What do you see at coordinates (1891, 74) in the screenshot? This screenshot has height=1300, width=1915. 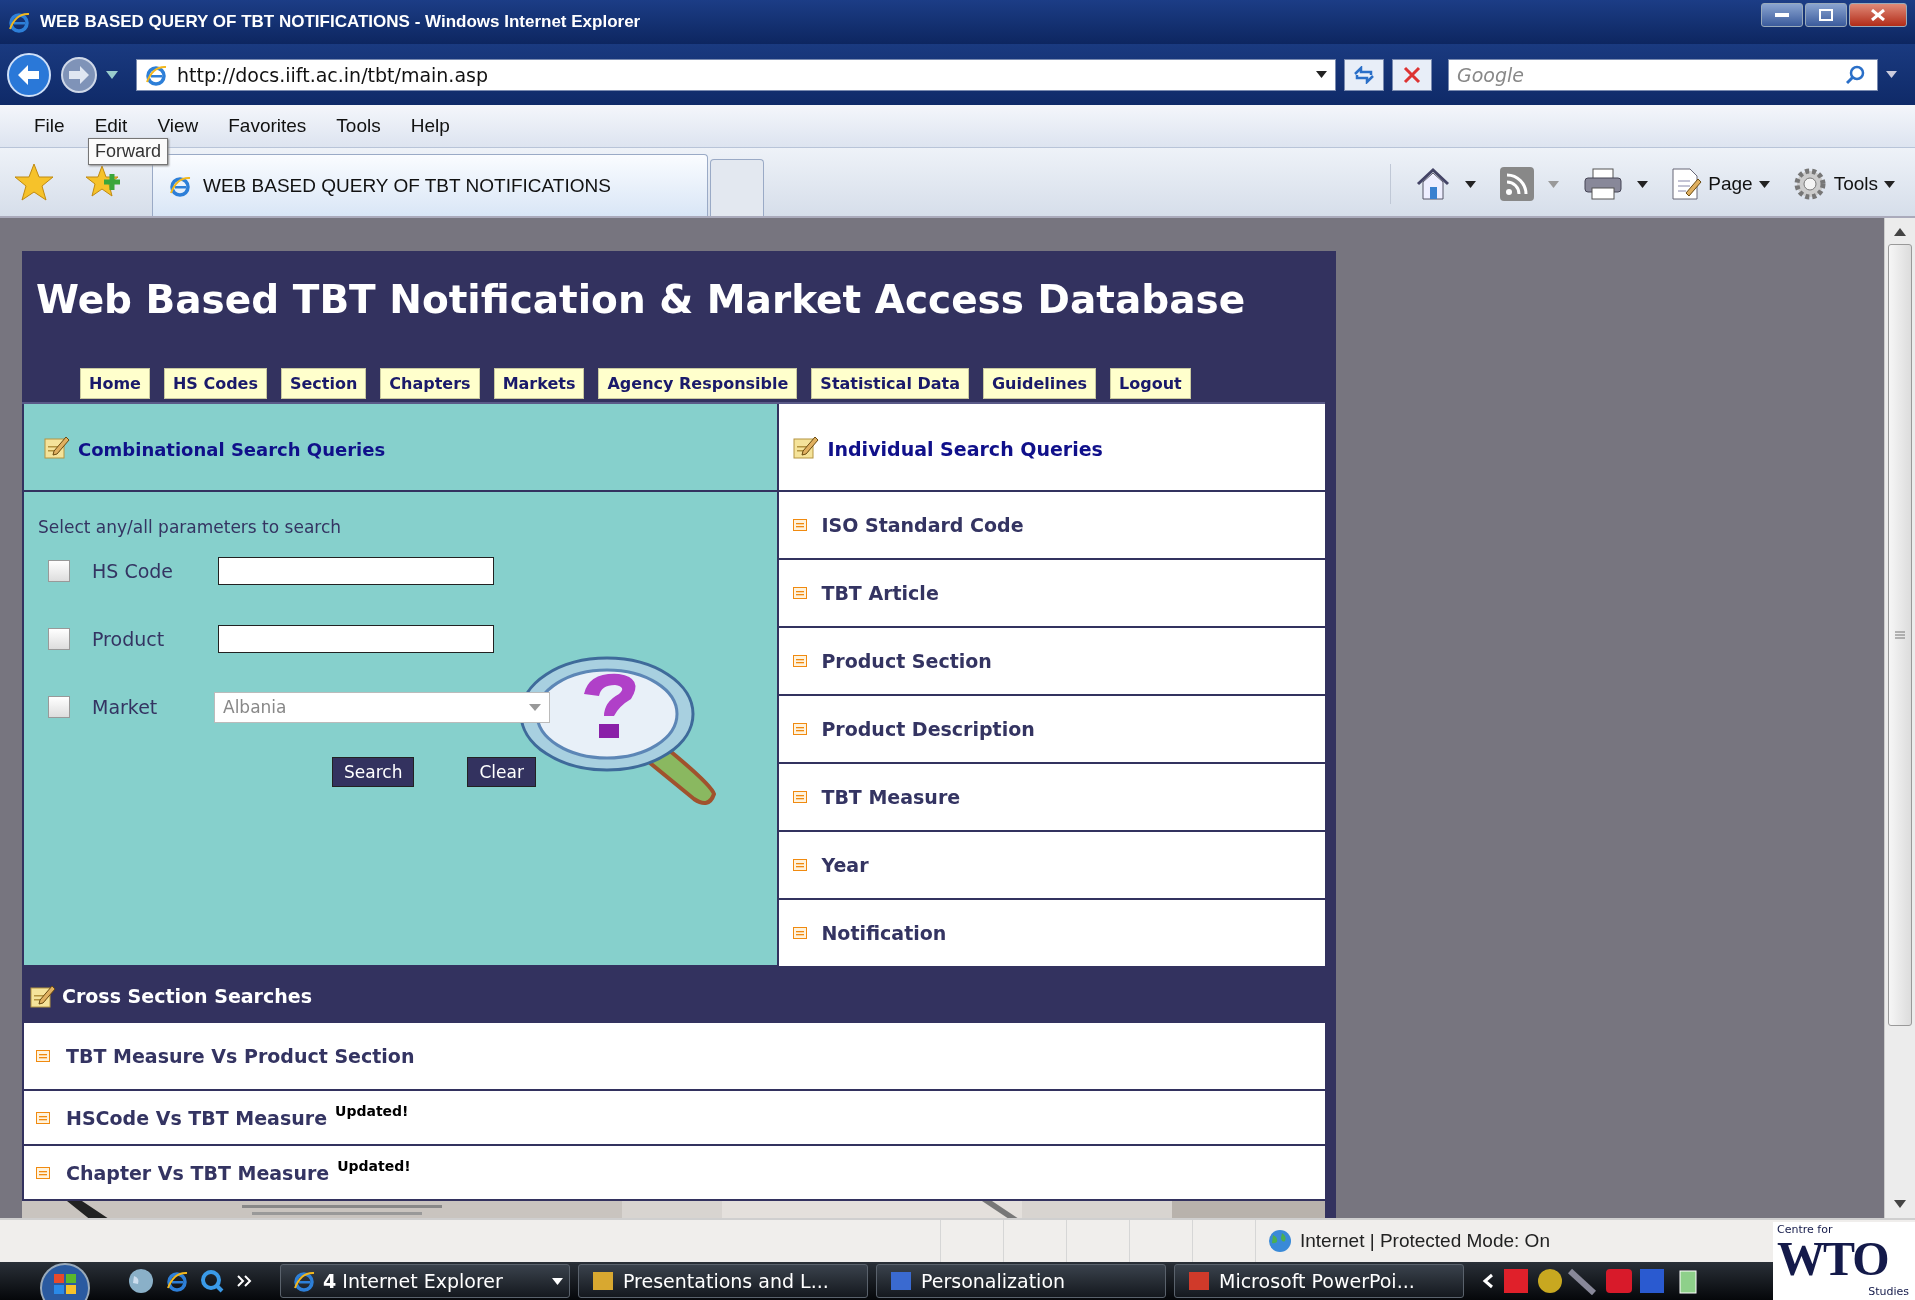 I see `search-options-caret-icon` at bounding box center [1891, 74].